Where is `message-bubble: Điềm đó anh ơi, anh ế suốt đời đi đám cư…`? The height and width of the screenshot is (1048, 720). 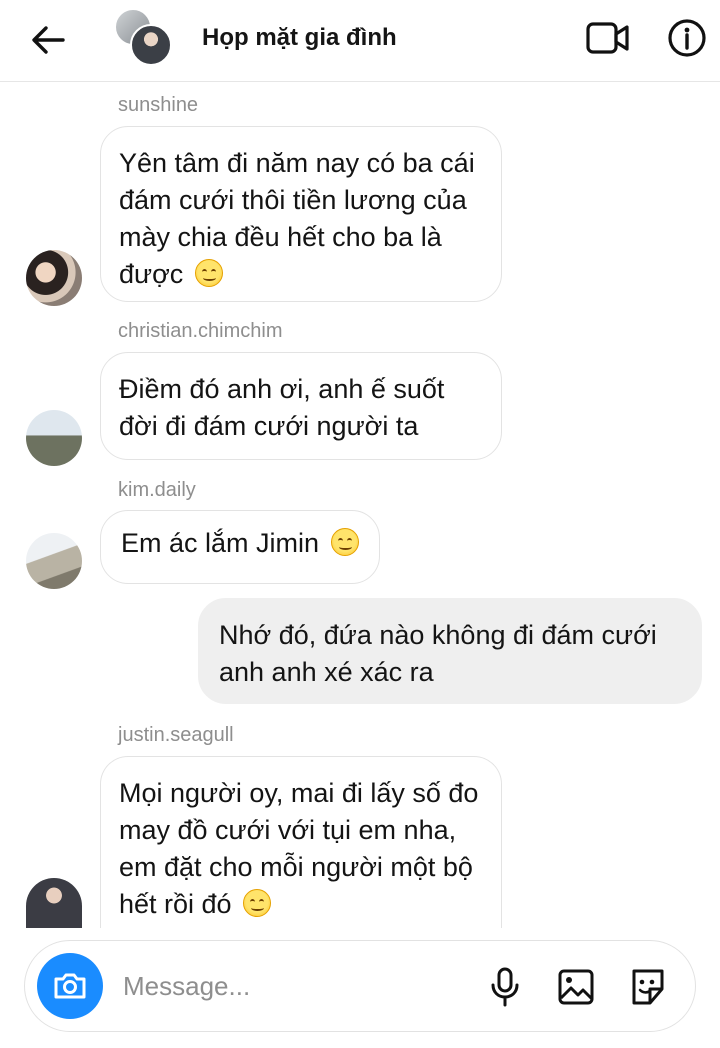 message-bubble: Điềm đó anh ơi, anh ế suốt đời đi đám cư… is located at coordinates (301, 406).